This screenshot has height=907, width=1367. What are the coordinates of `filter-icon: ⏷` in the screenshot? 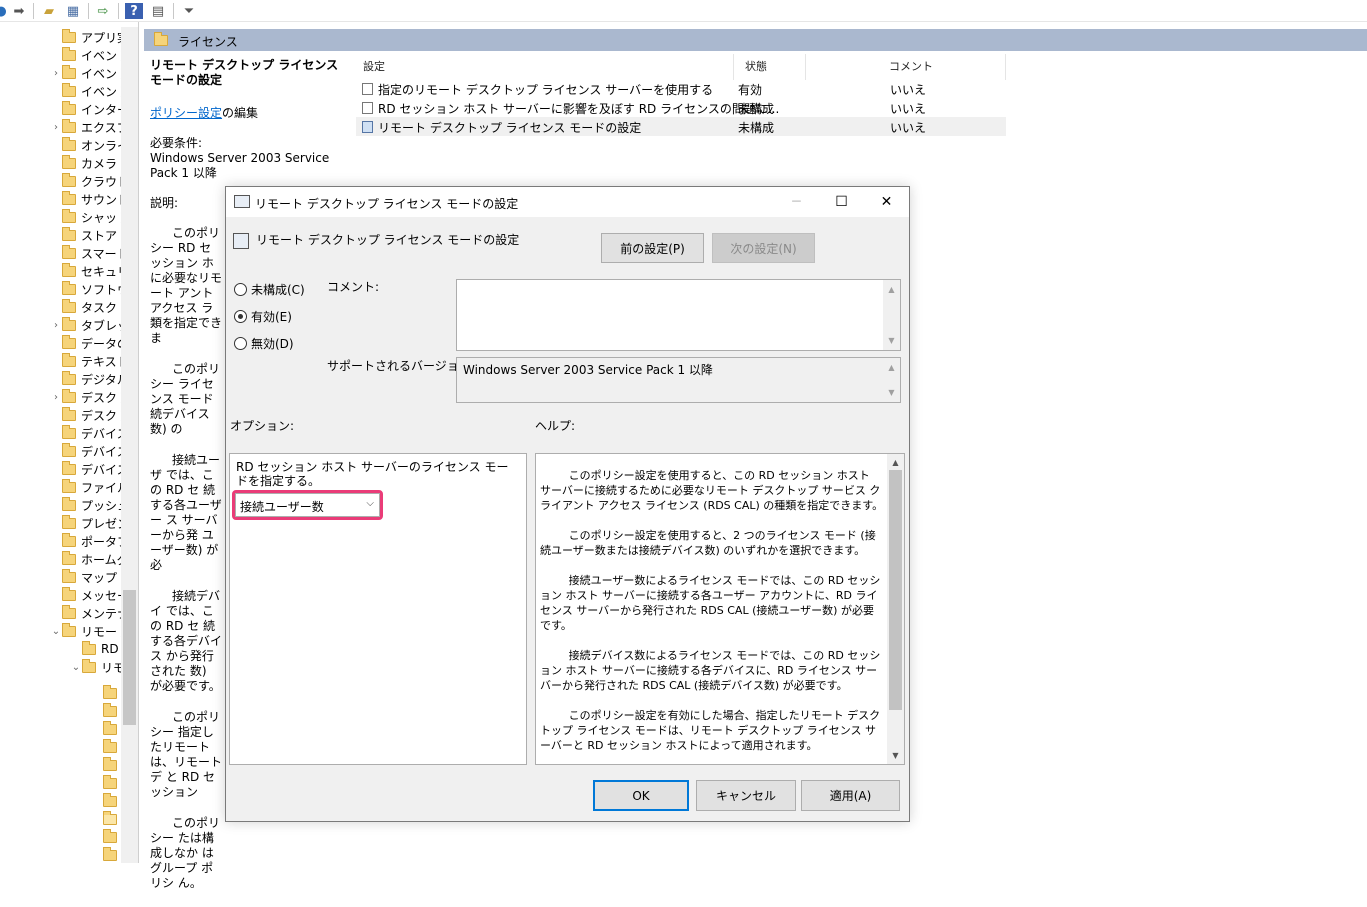 It's located at (189, 11).